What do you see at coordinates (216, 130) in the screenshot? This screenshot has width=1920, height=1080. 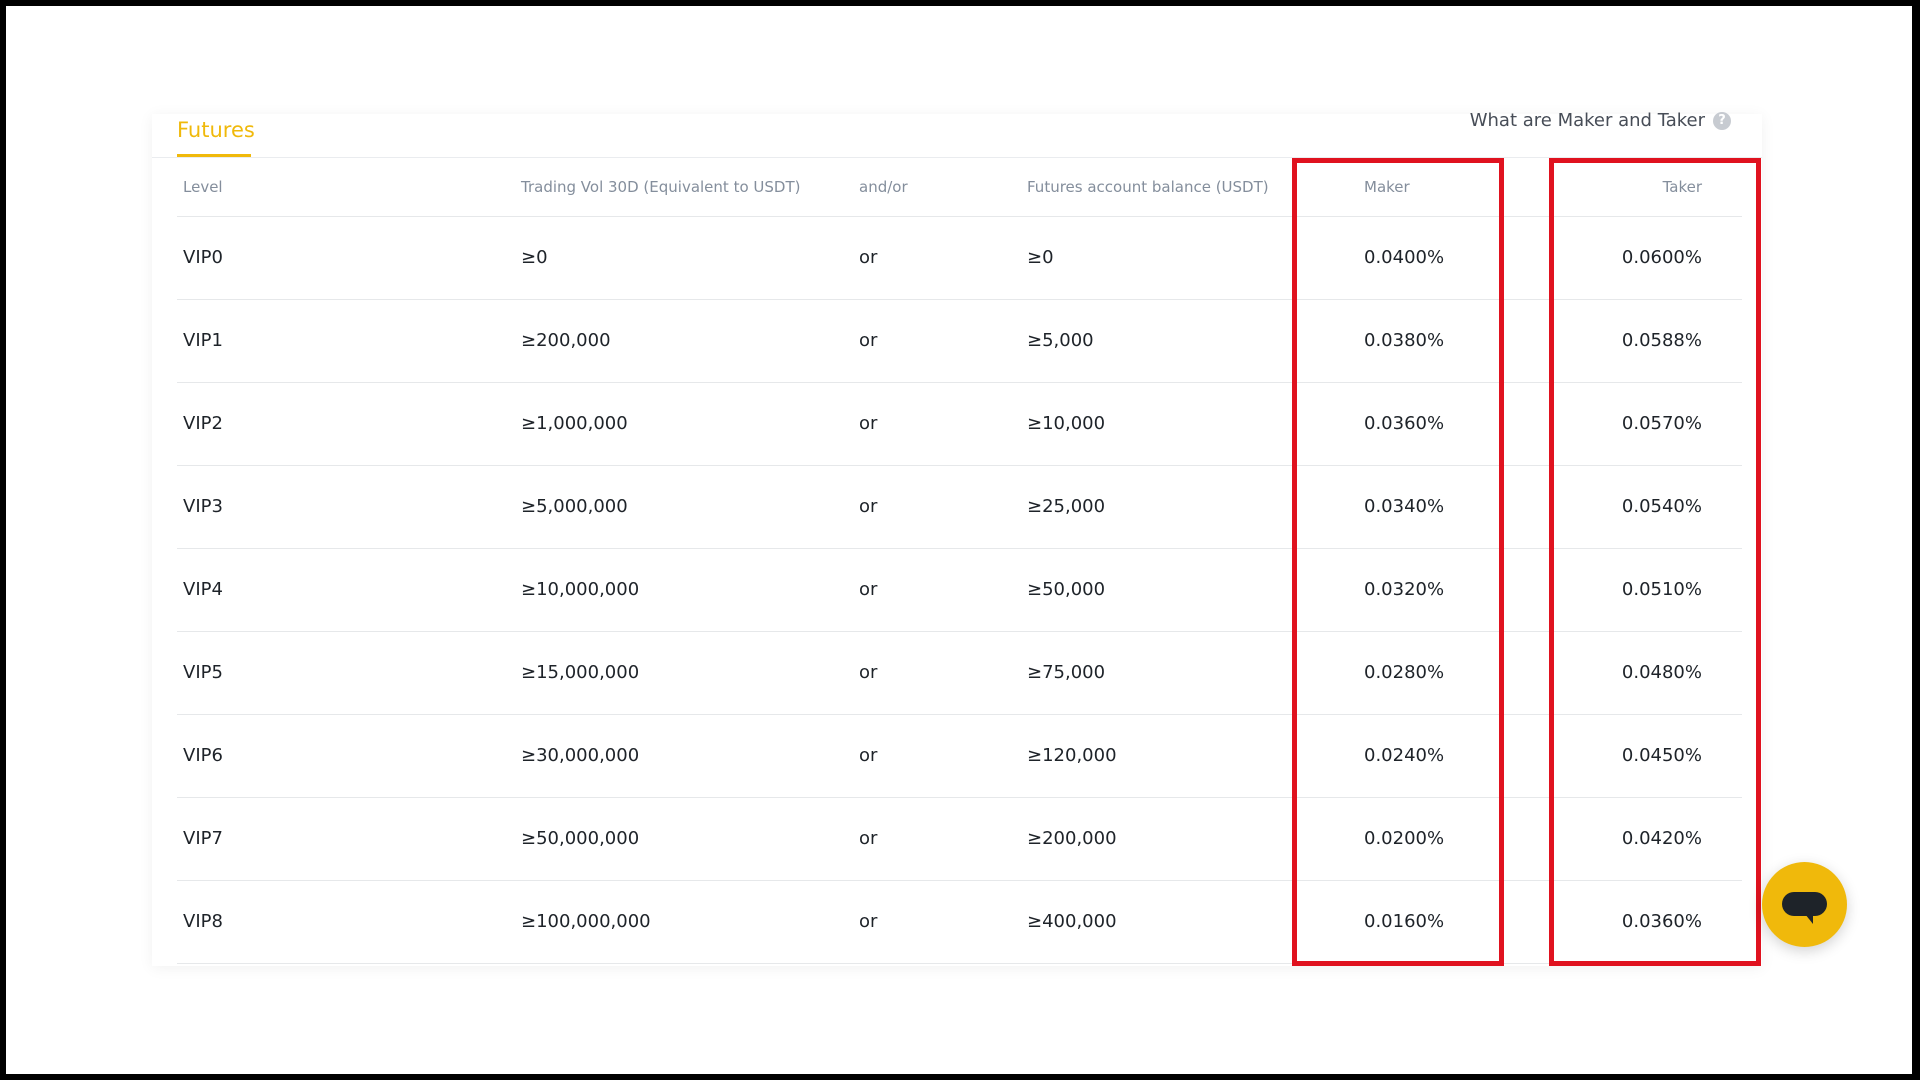 I see `tab-futures: Futures` at bounding box center [216, 130].